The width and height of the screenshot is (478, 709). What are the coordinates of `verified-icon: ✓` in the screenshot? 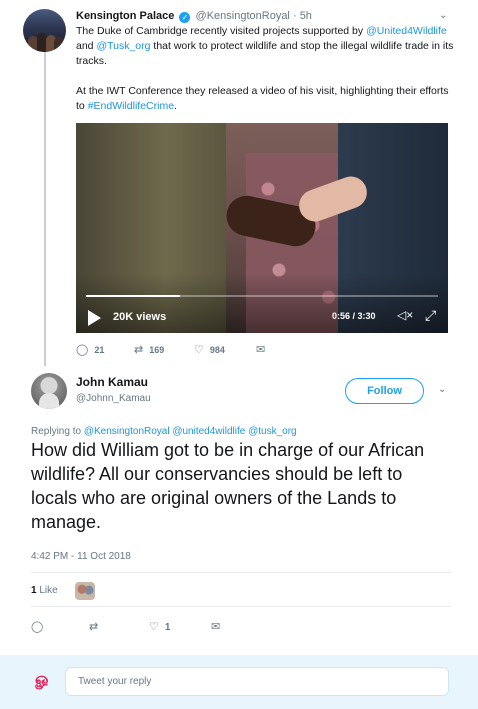 It's located at (185, 17).